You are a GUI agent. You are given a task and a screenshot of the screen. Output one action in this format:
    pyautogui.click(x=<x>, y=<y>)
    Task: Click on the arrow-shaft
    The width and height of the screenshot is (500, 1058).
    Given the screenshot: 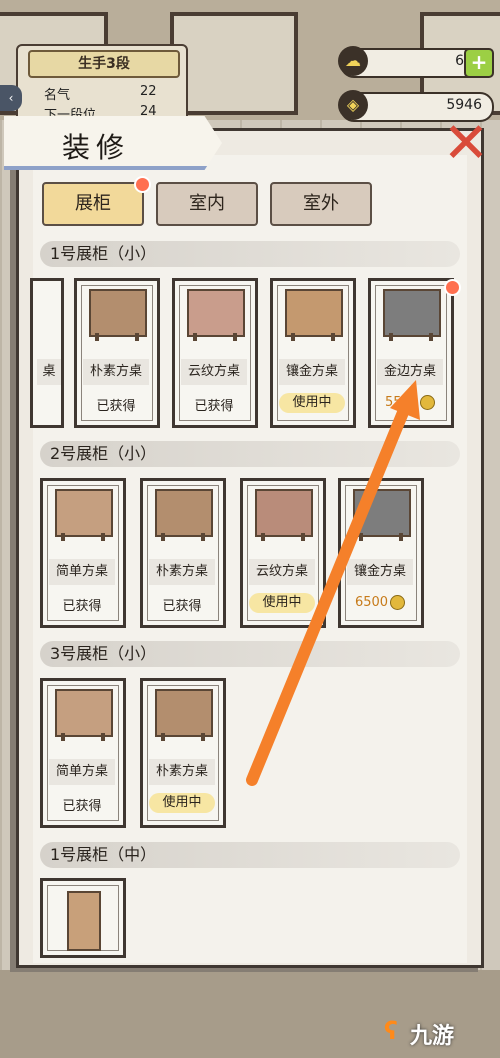 What is the action you would take?
    pyautogui.click(x=328, y=595)
    